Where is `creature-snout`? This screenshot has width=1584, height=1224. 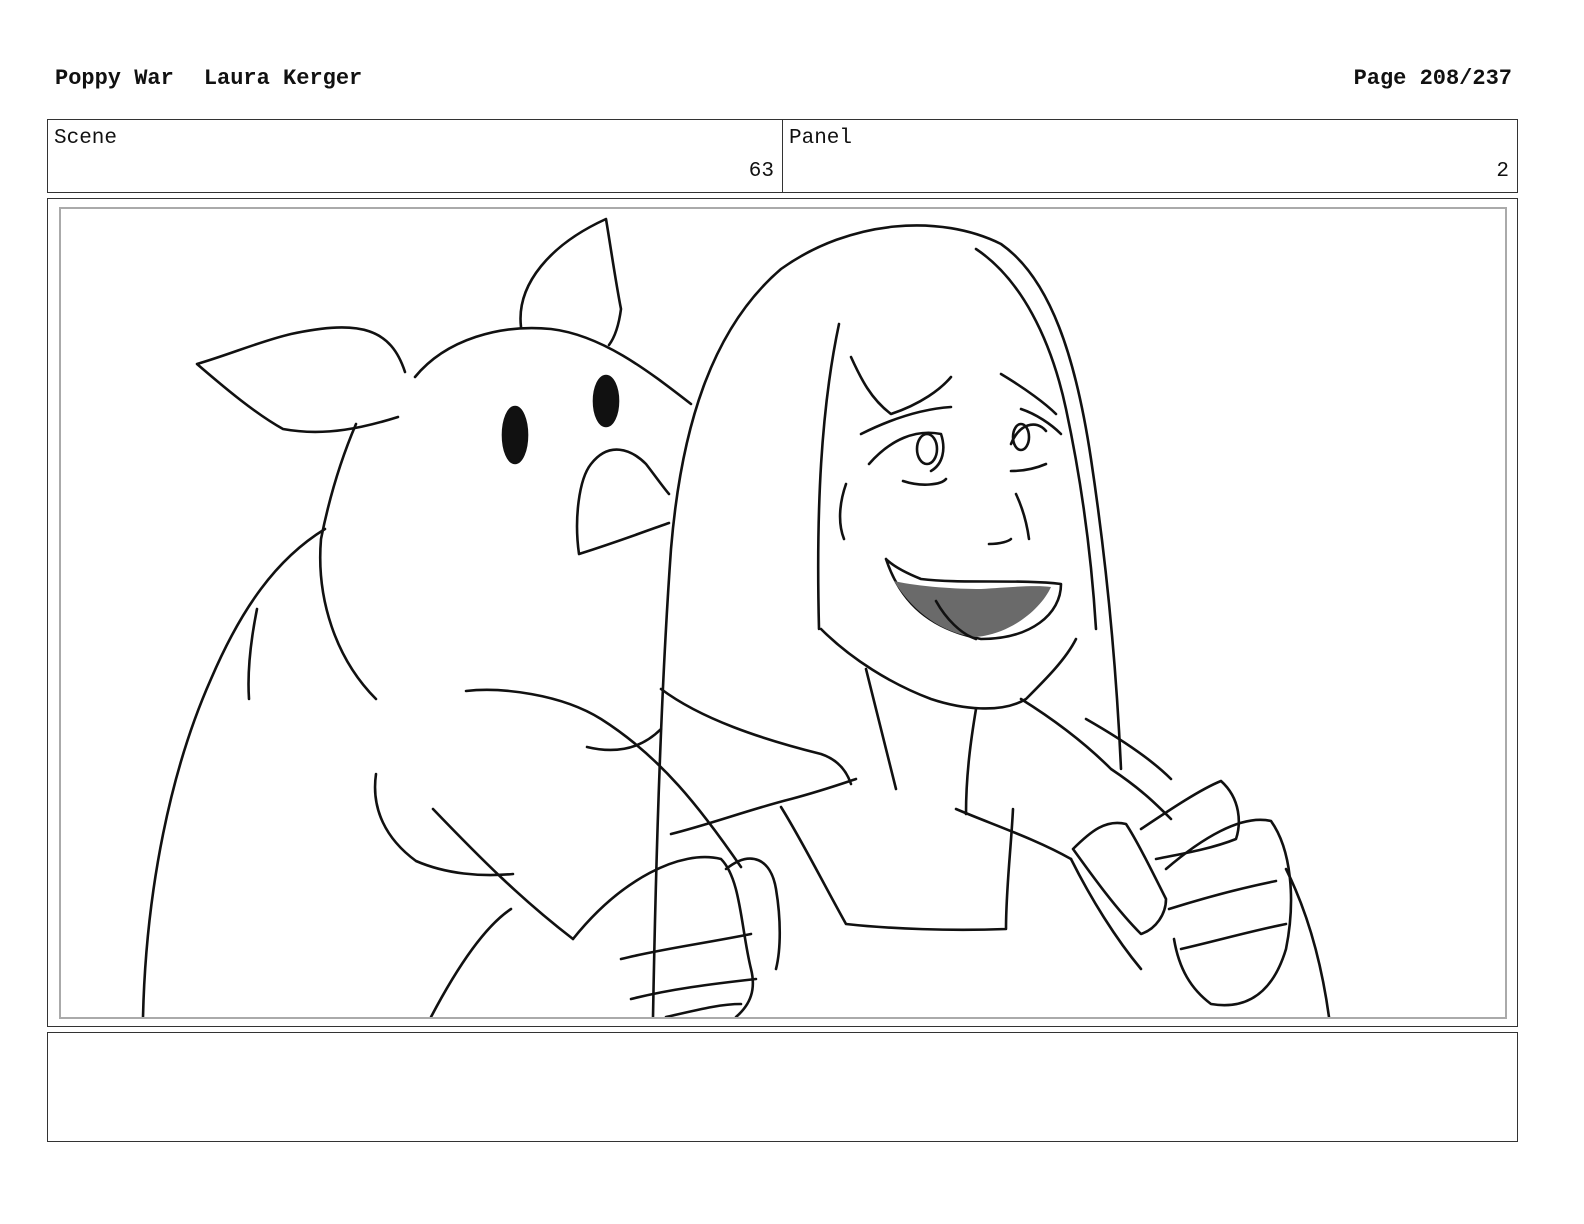
creature-snout is located at coordinates (623, 502).